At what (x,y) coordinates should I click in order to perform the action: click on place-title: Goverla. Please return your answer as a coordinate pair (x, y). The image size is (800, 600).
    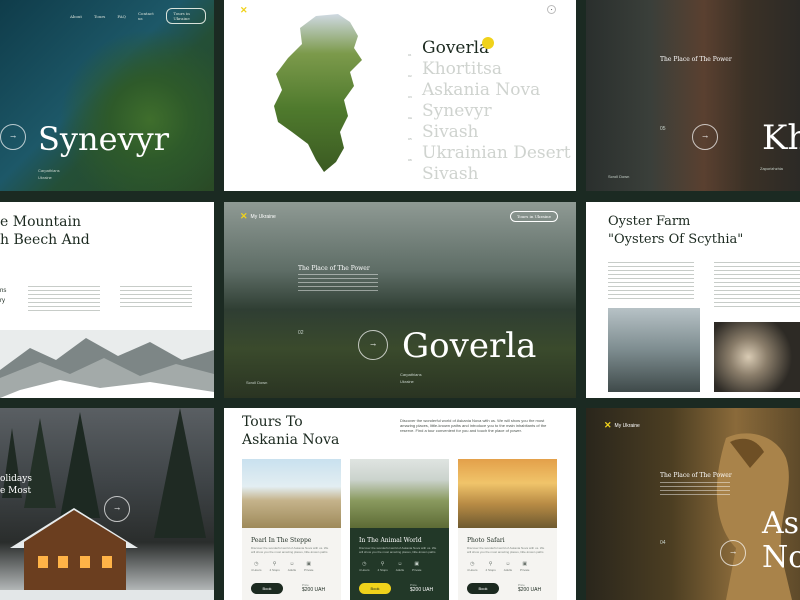
    Looking at the image, I should click on (469, 346).